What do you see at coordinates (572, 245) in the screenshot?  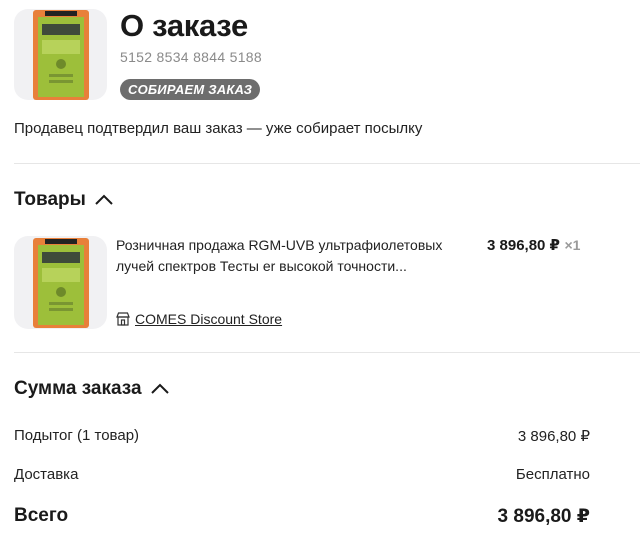 I see `product-quantity: ×1` at bounding box center [572, 245].